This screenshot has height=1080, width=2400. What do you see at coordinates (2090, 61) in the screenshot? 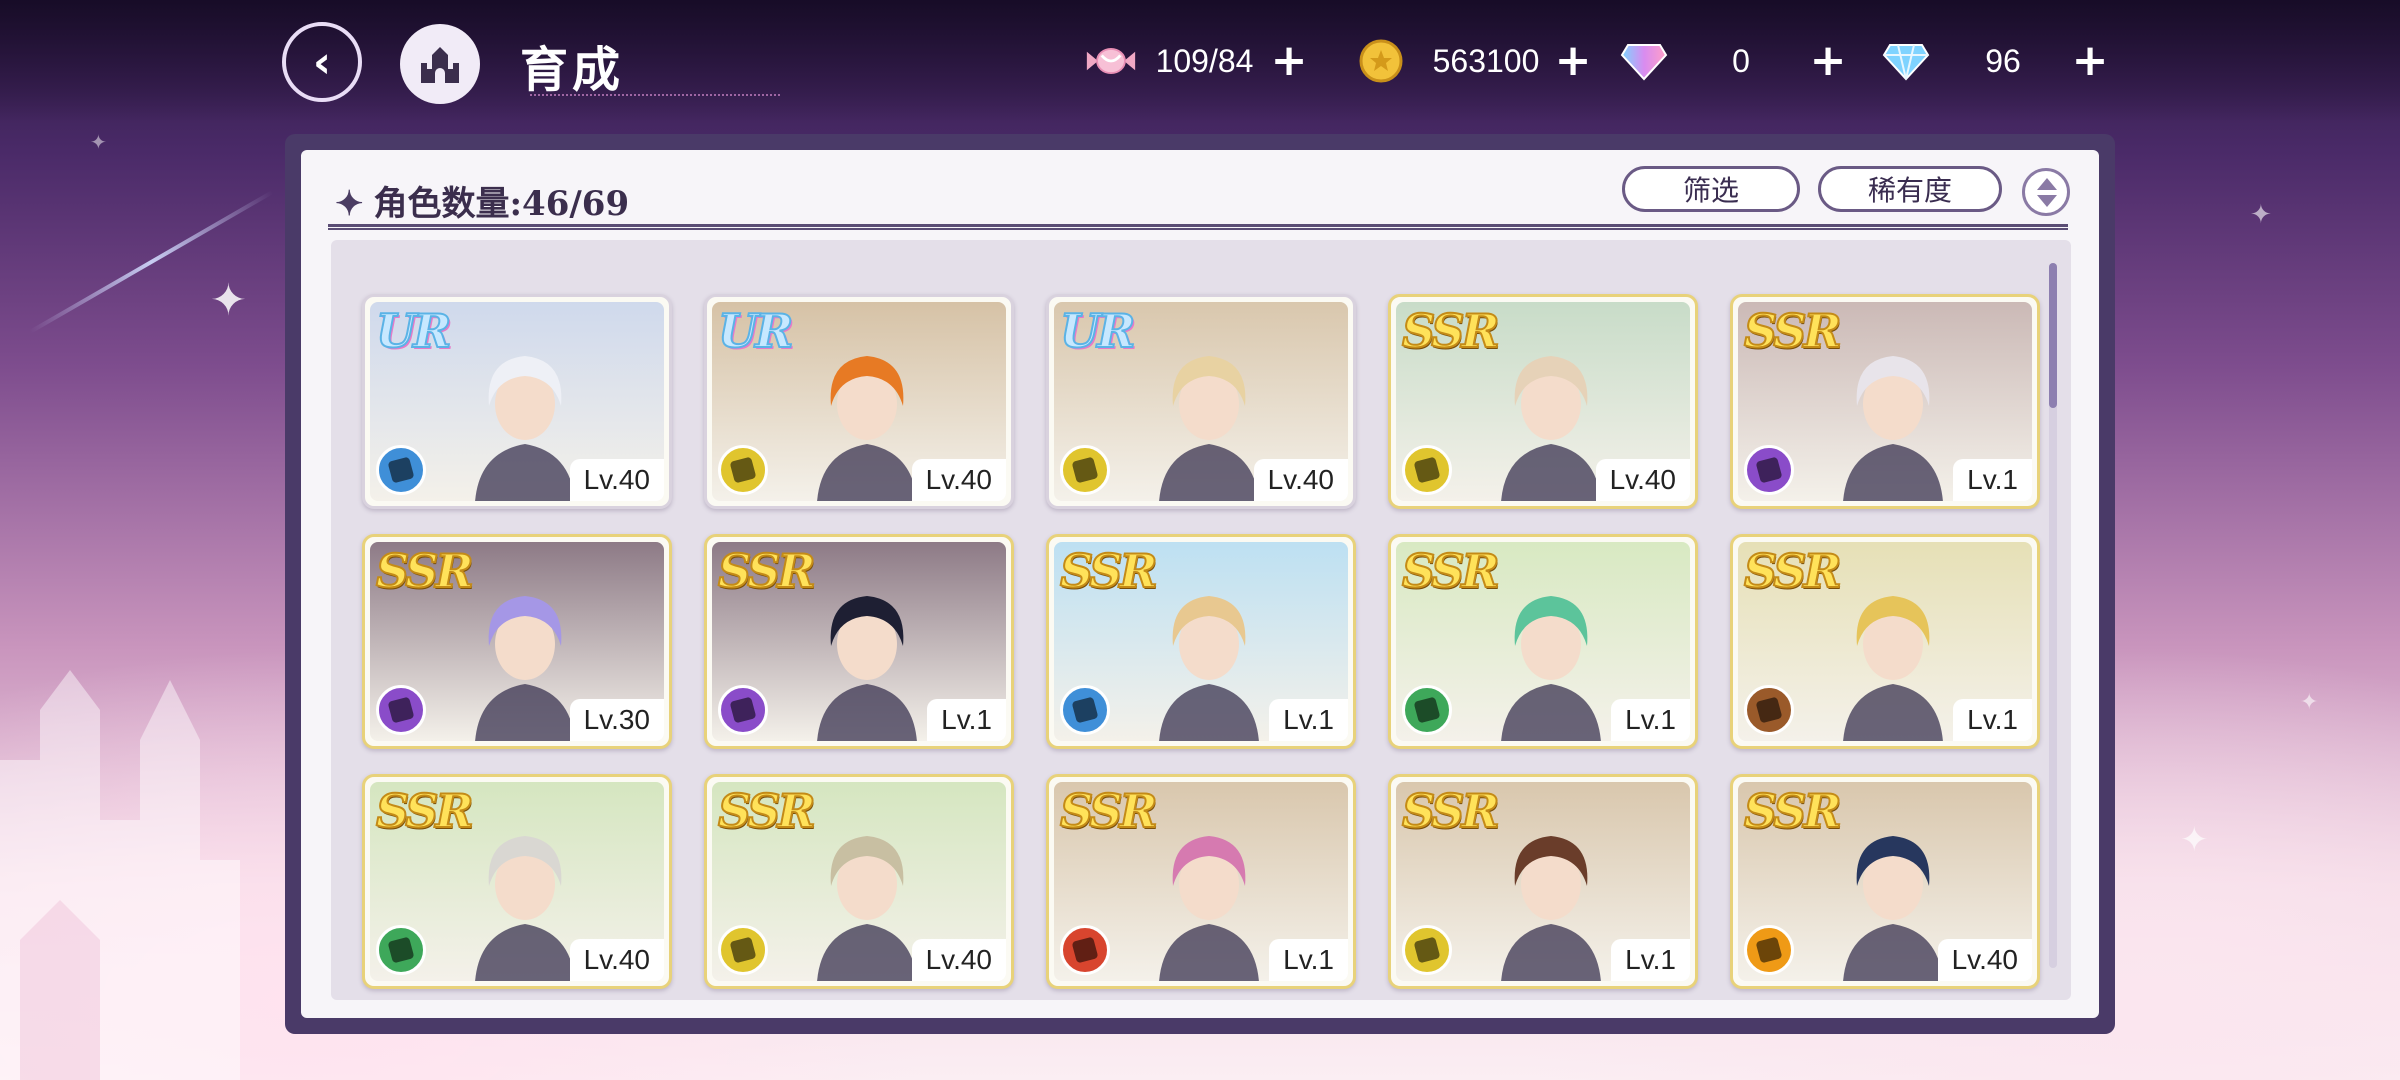
I see `add-diamond-button: +` at bounding box center [2090, 61].